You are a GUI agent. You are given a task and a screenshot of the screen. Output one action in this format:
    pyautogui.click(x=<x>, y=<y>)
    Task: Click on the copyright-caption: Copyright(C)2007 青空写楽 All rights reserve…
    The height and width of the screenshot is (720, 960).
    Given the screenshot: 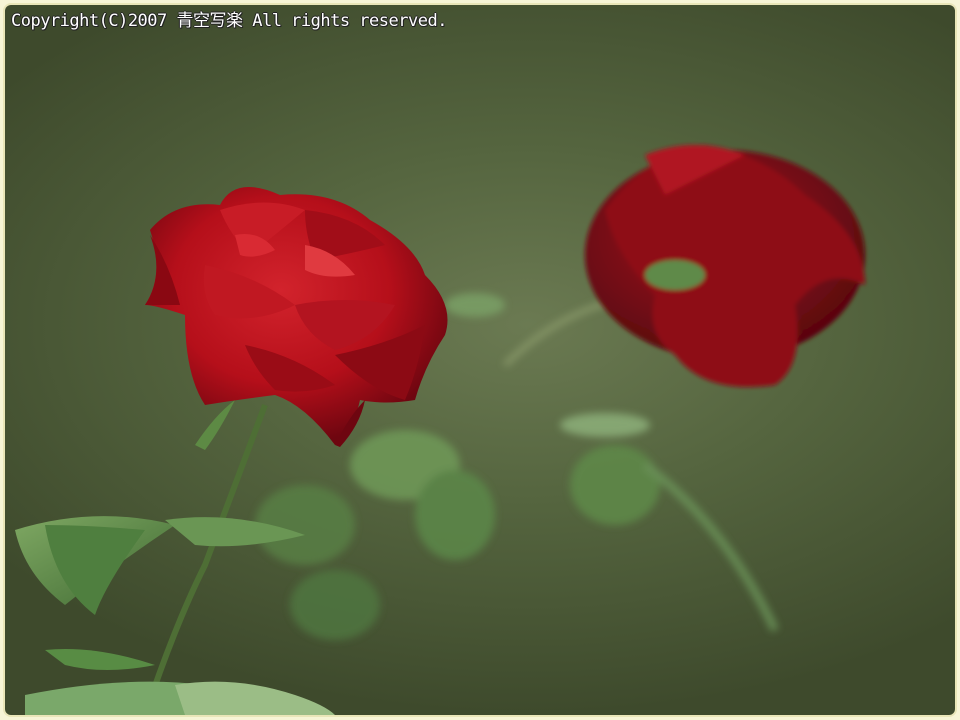 What is the action you would take?
    pyautogui.click(x=229, y=21)
    